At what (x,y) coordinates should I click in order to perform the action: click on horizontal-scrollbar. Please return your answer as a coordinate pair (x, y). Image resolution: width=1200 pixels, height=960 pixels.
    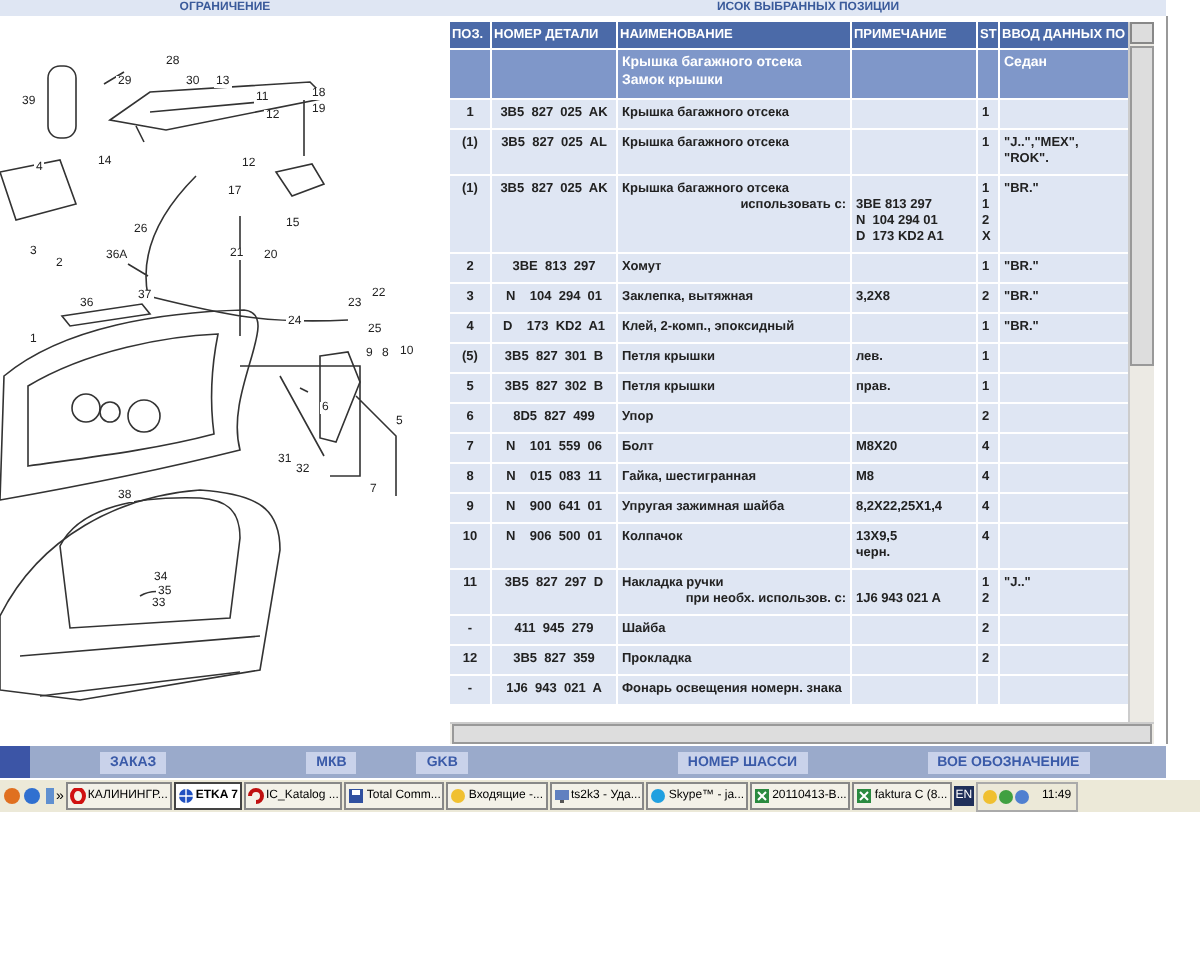
    Looking at the image, I should click on (802, 733).